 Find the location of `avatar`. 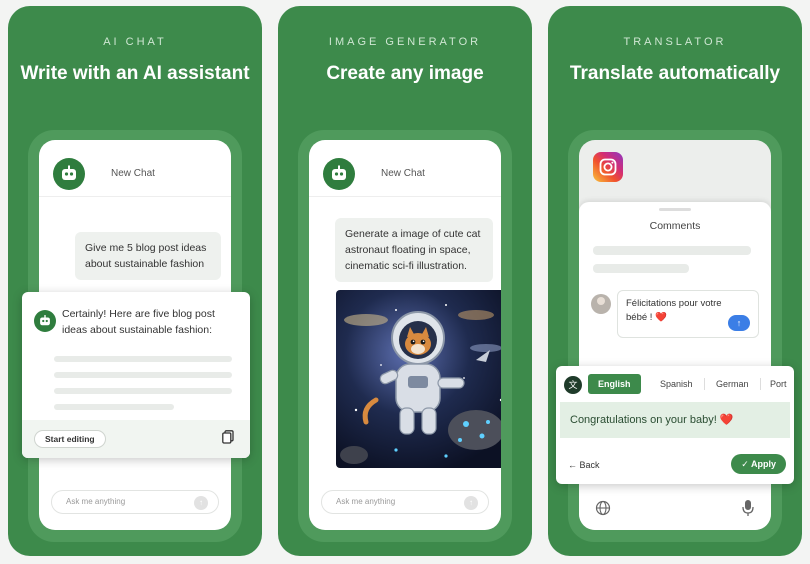

avatar is located at coordinates (601, 304).